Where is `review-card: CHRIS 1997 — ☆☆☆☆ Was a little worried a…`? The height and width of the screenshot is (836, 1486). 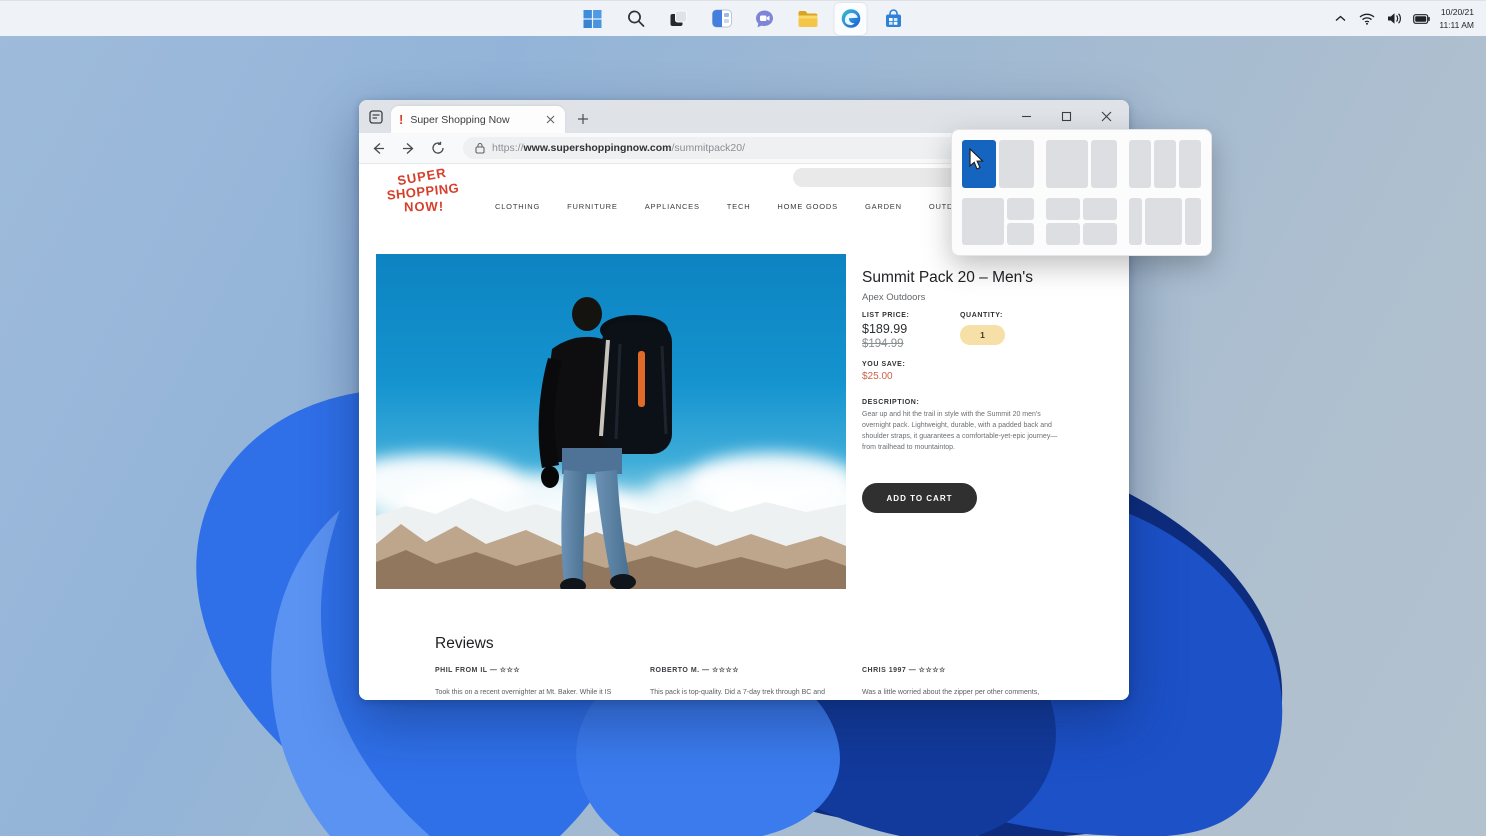 review-card: CHRIS 1997 — ☆☆☆☆ Was a little worried a… is located at coordinates (958, 682).